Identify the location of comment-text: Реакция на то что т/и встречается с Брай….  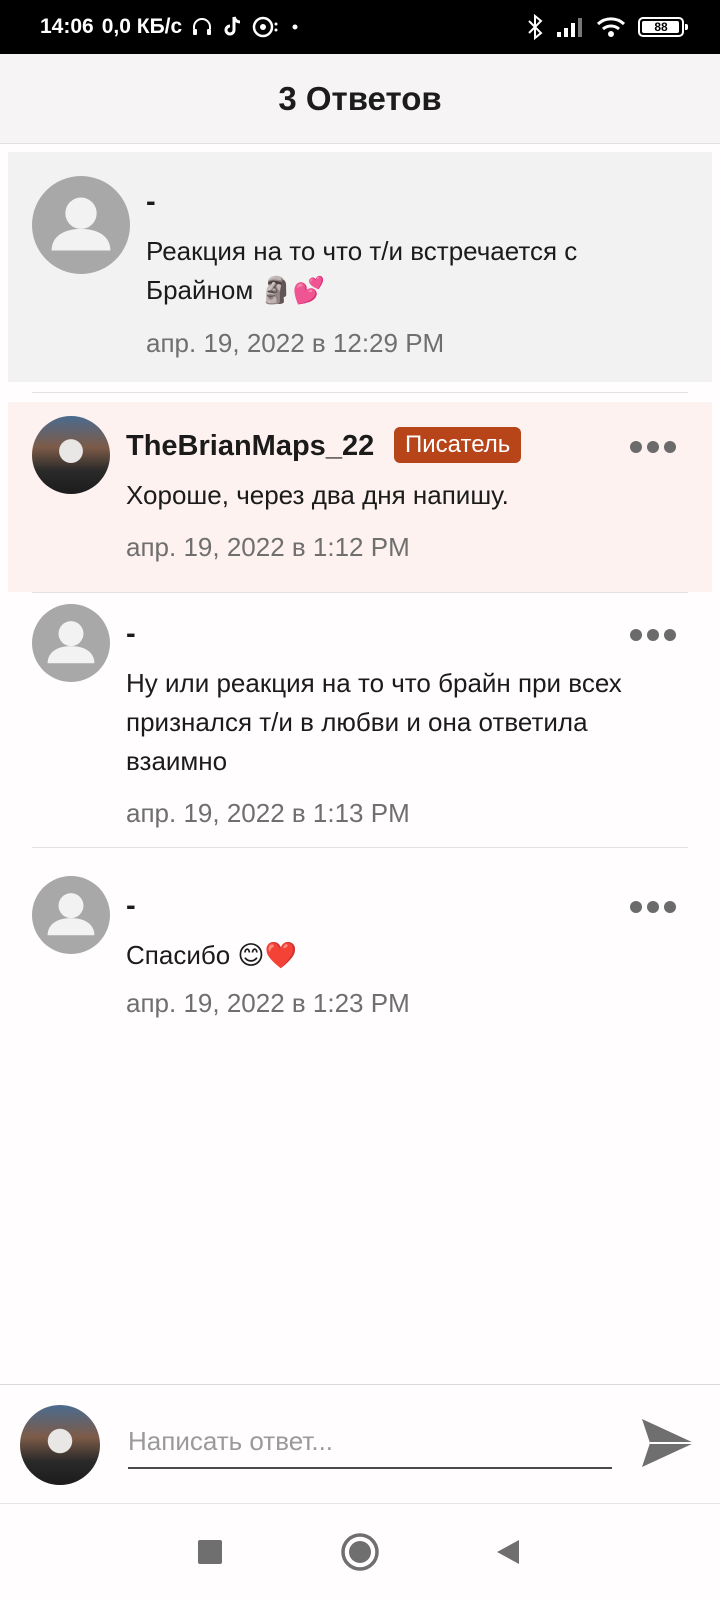
(362, 270).